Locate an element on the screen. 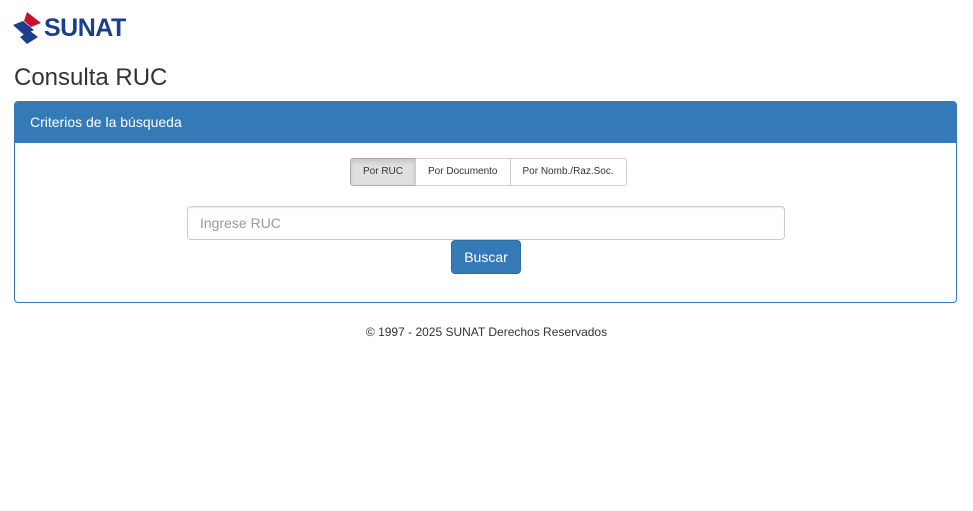  tab-por-ruc: Por RUC is located at coordinates (383, 172).